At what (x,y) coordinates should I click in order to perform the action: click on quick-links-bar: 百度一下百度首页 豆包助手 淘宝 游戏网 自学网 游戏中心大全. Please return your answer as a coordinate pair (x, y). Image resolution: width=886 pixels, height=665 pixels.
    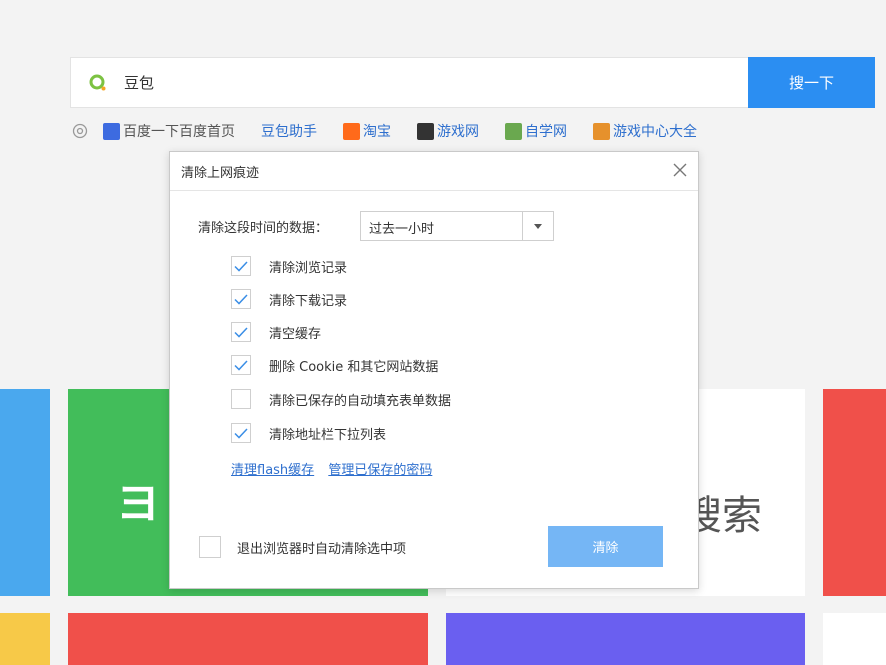
    Looking at the image, I should click on (397, 131).